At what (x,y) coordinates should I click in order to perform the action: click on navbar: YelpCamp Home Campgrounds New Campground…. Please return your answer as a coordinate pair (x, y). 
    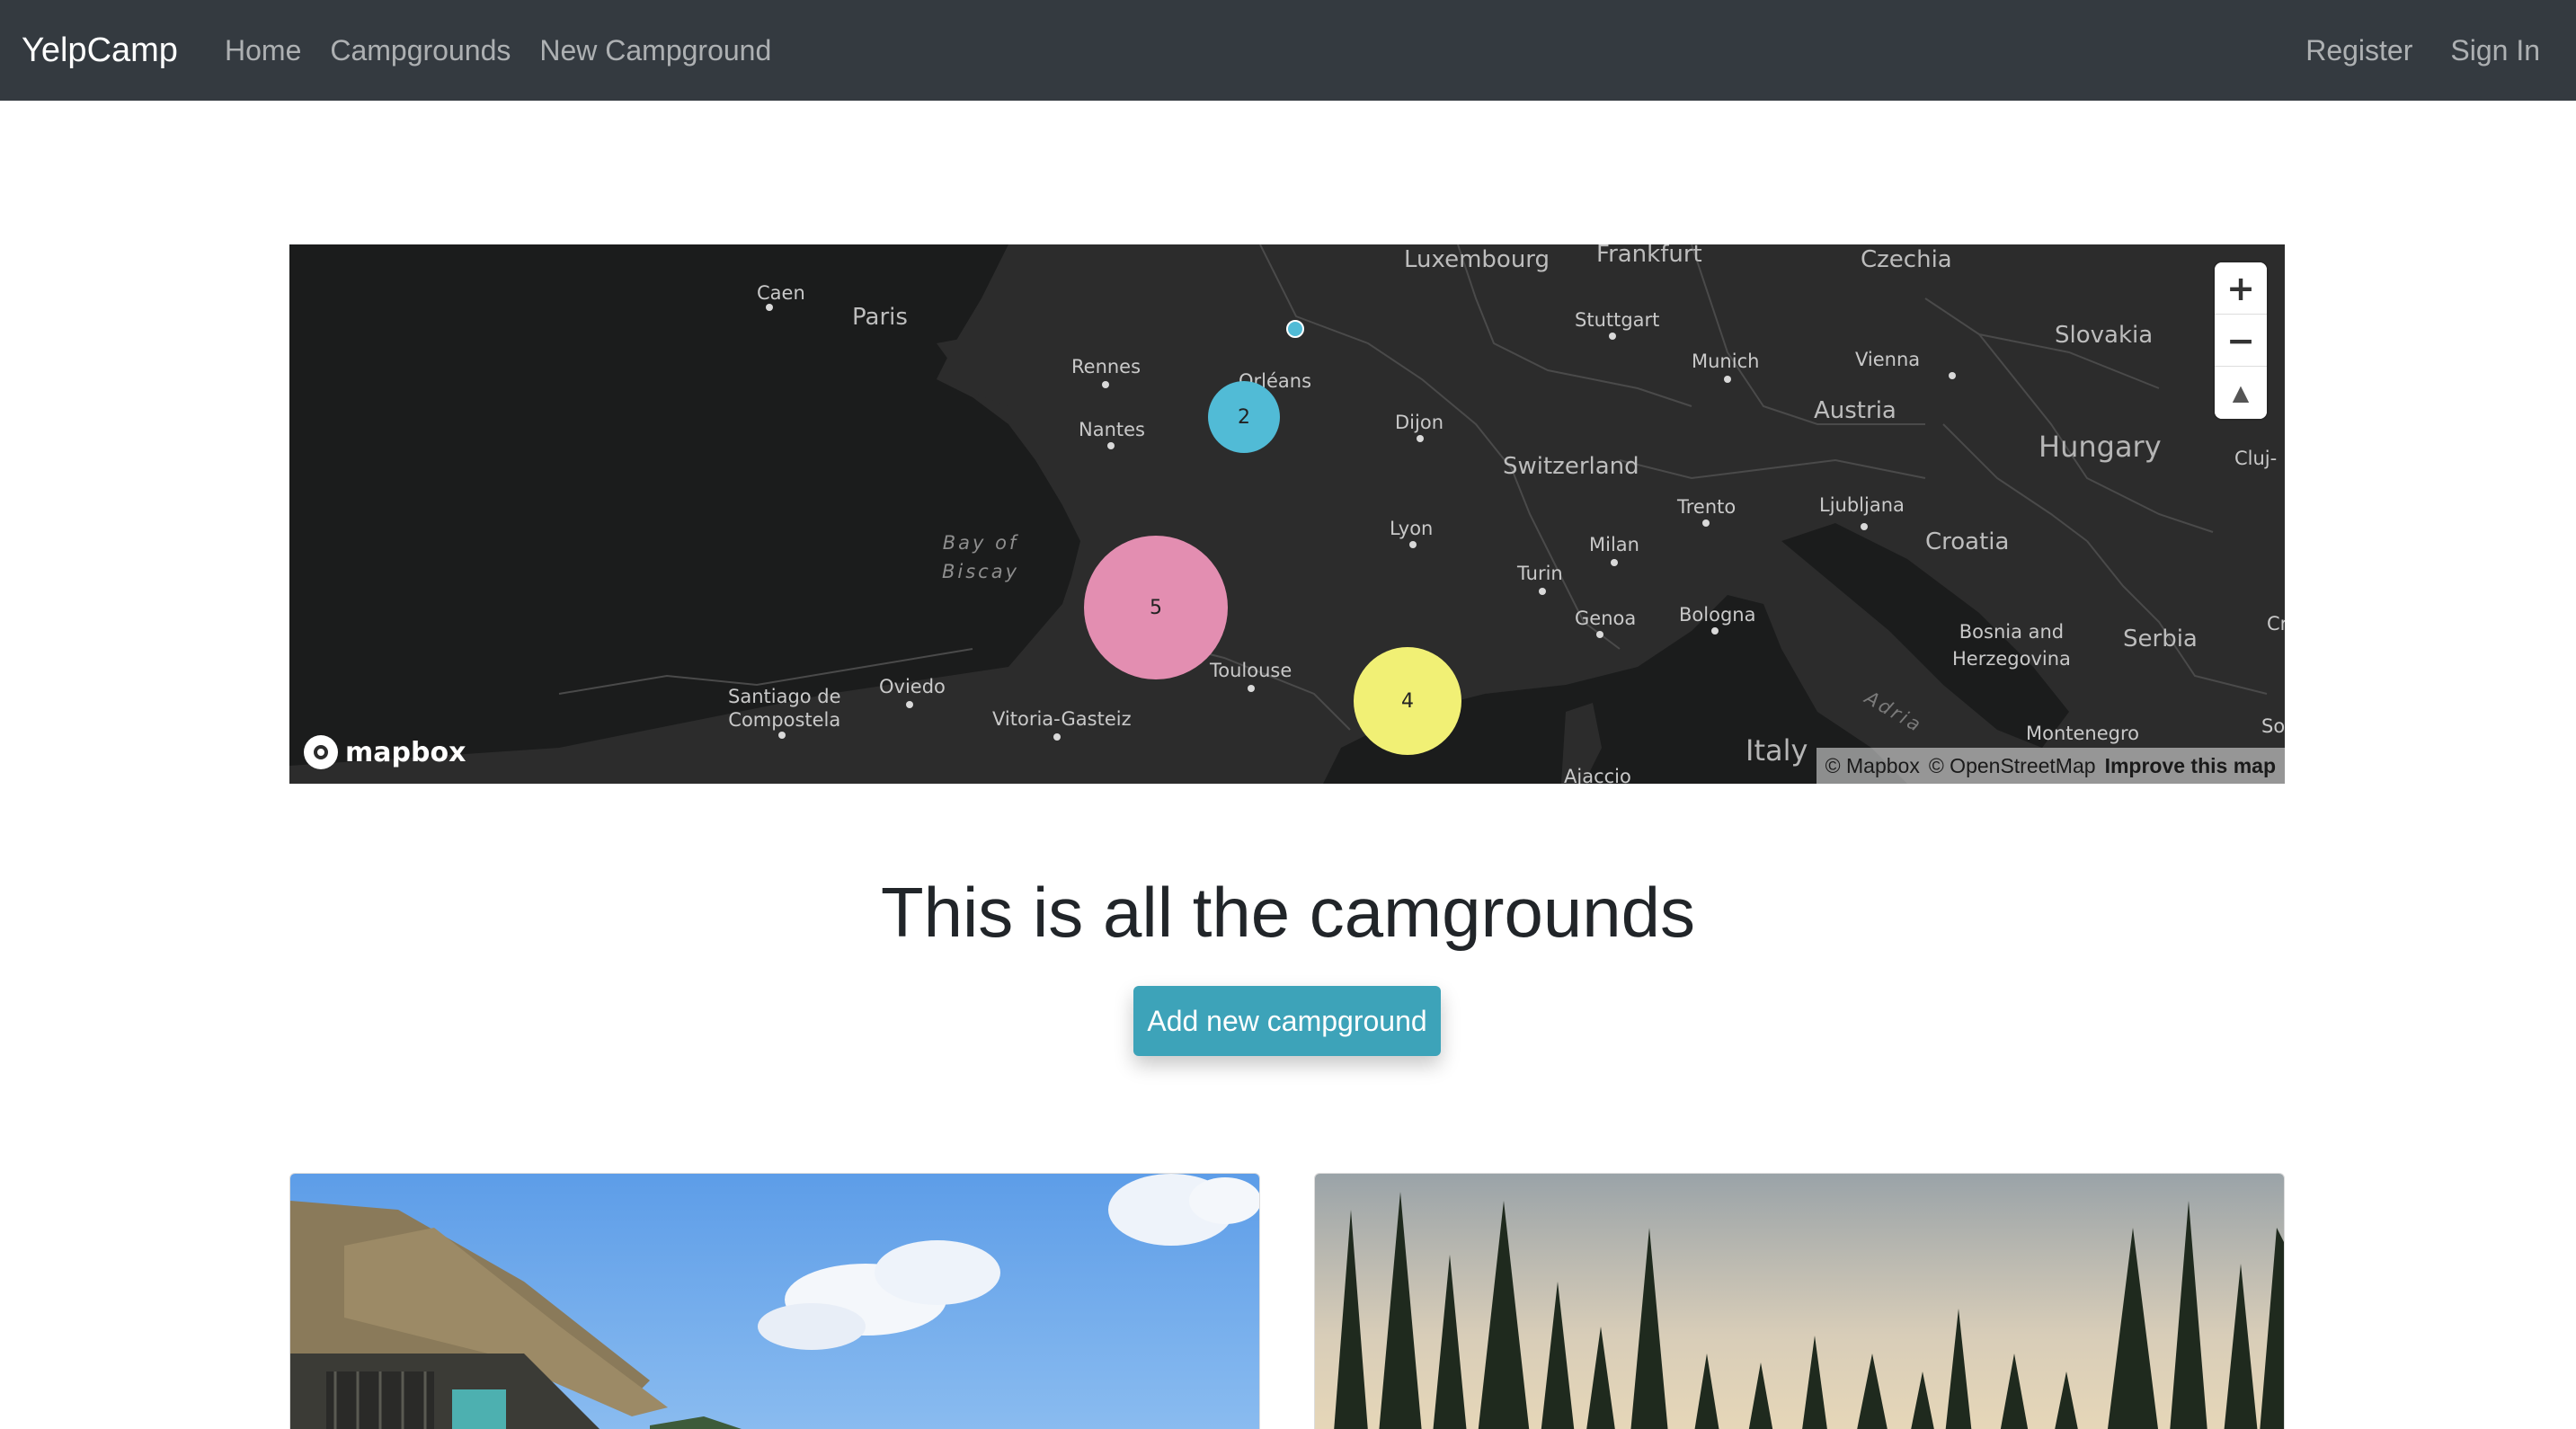
    Looking at the image, I should click on (1288, 51).